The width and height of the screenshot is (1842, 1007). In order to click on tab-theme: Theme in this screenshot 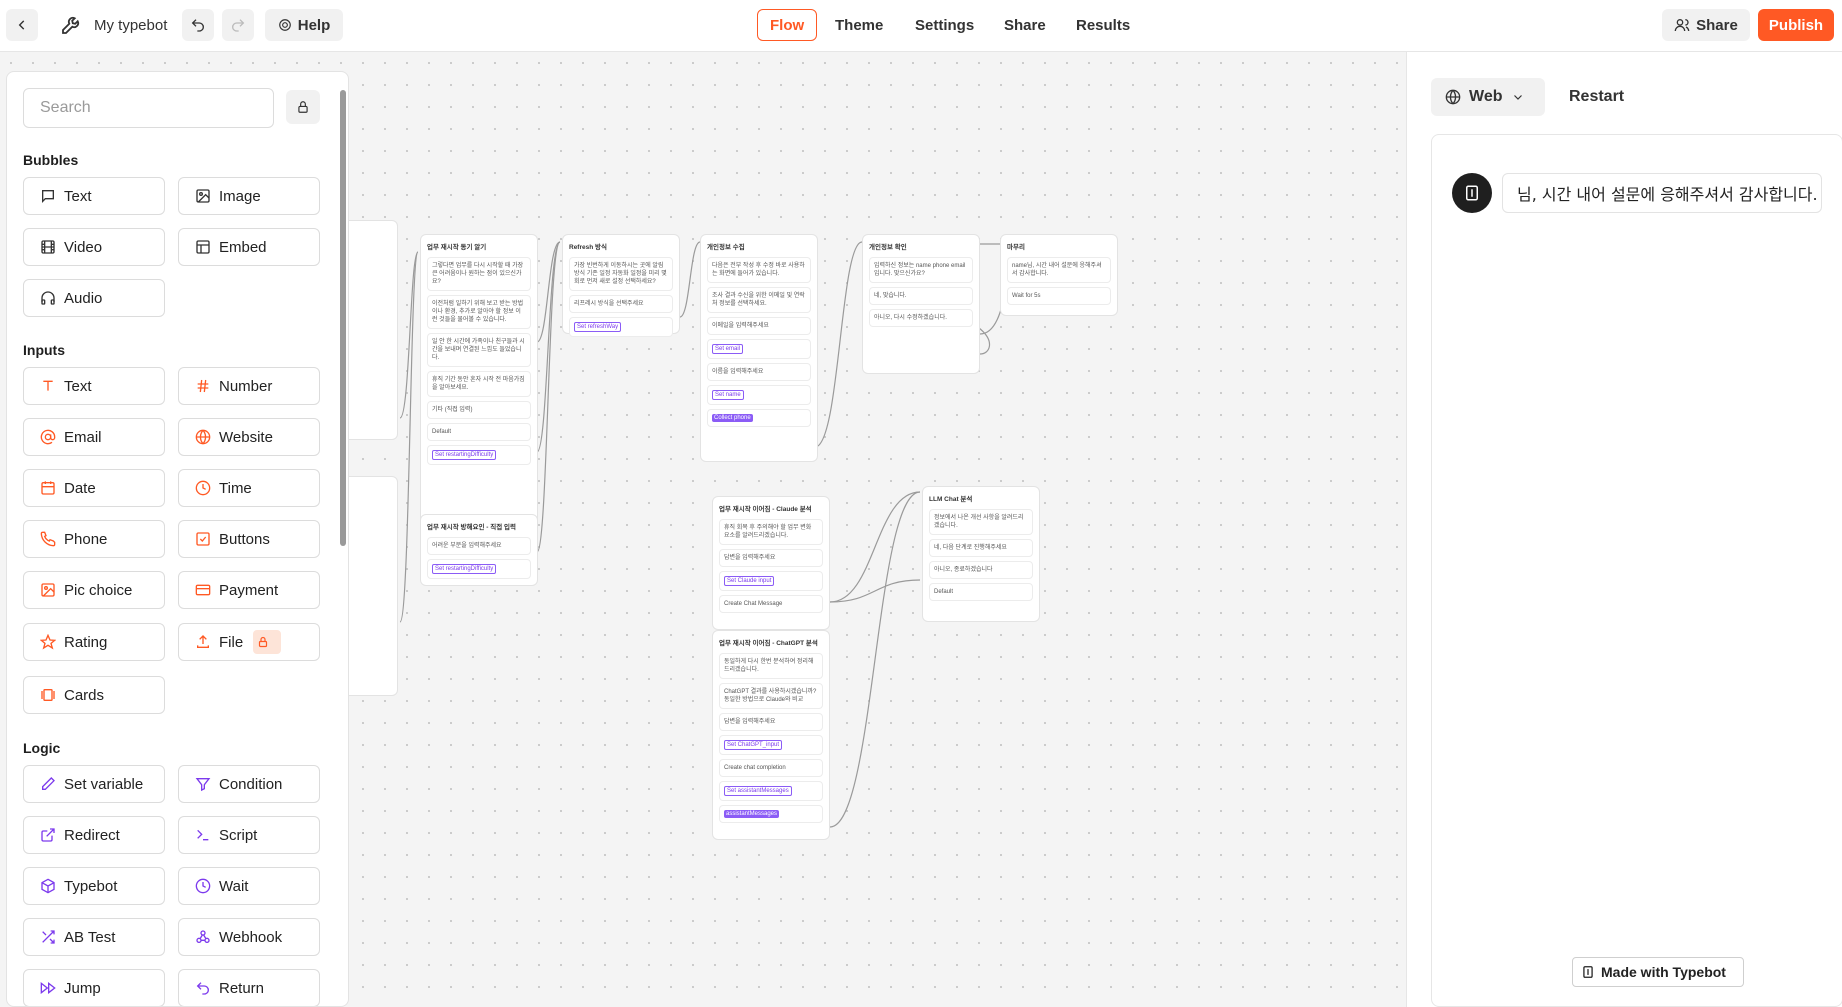, I will do `click(859, 25)`.